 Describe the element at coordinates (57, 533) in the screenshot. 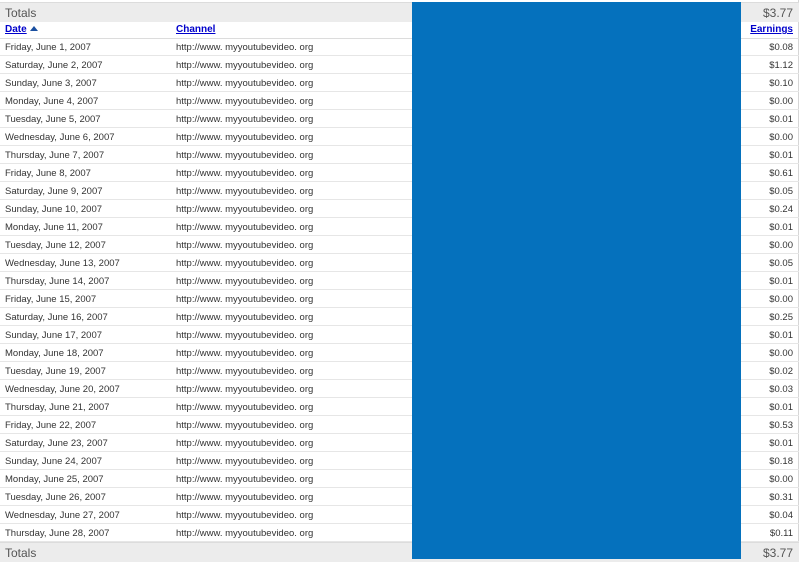

I see `date-cell: Thursday, June 28, 2007` at that location.